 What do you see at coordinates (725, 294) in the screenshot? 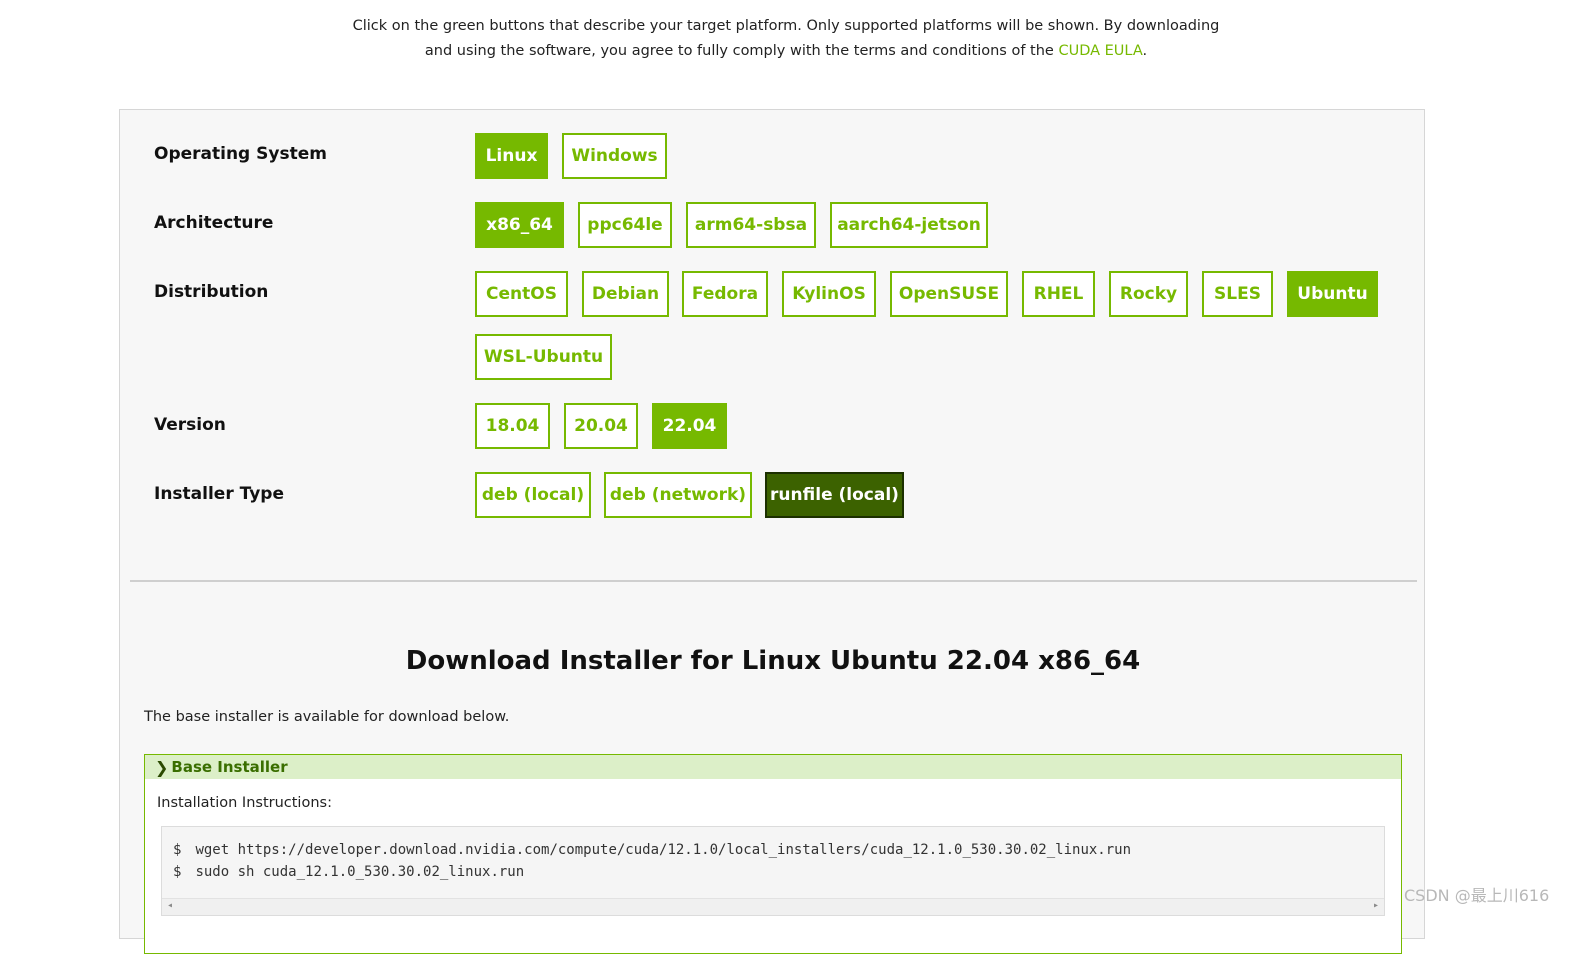
I see `dist-option-fedora: Fedora` at bounding box center [725, 294].